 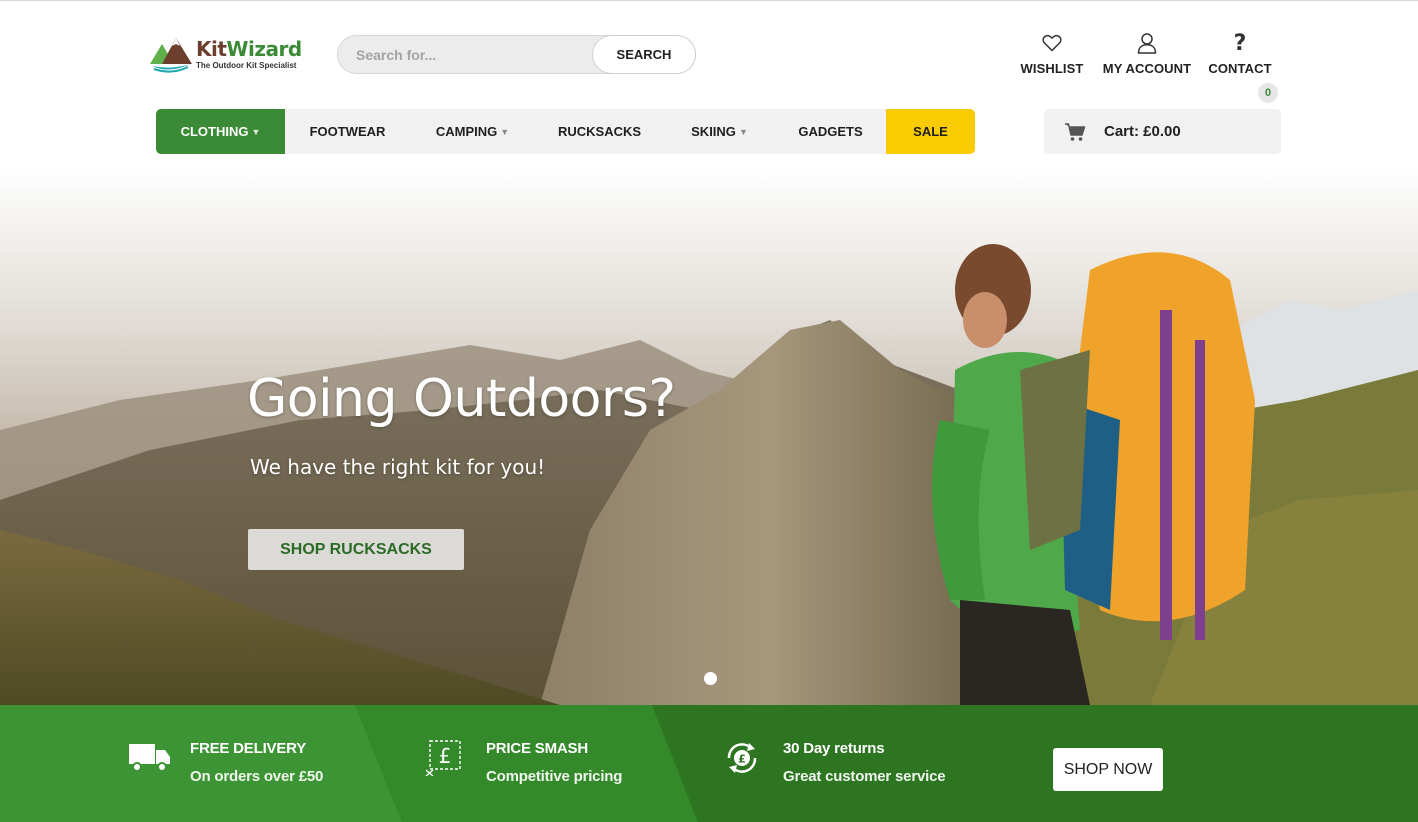 What do you see at coordinates (471, 54) in the screenshot?
I see `search-input` at bounding box center [471, 54].